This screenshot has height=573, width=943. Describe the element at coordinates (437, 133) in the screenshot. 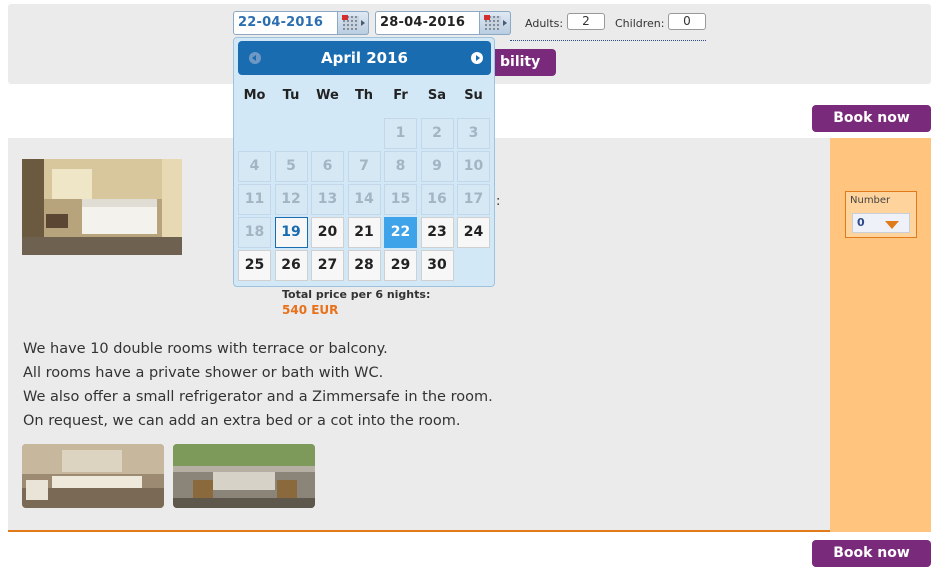

I see `day-cell: 2` at that location.